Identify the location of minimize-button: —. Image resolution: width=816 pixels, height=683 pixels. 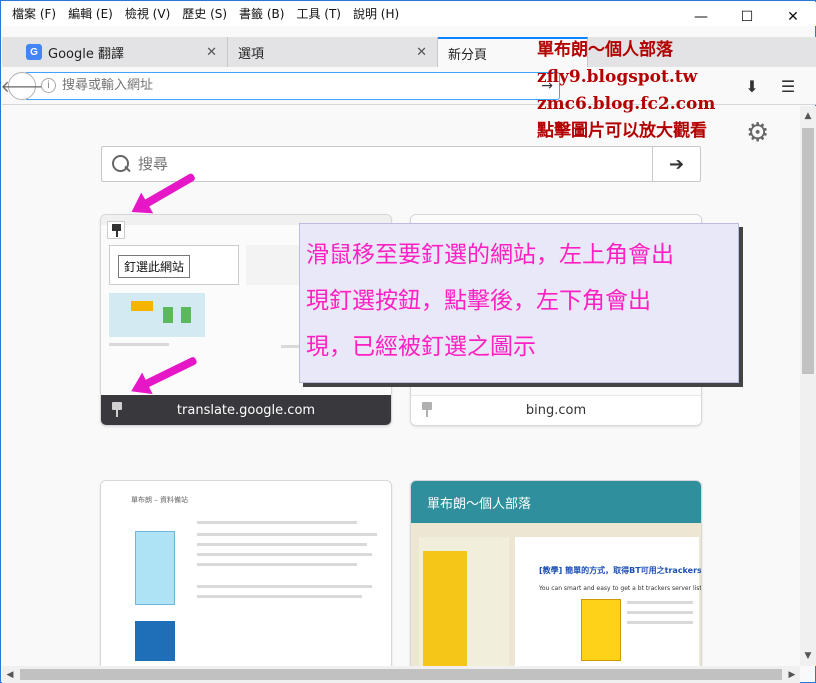
(701, 17).